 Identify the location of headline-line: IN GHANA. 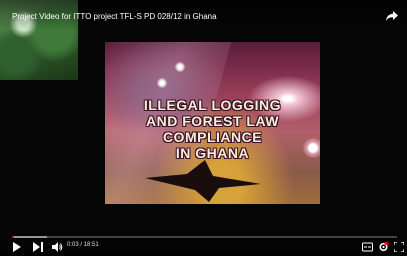
(212, 153).